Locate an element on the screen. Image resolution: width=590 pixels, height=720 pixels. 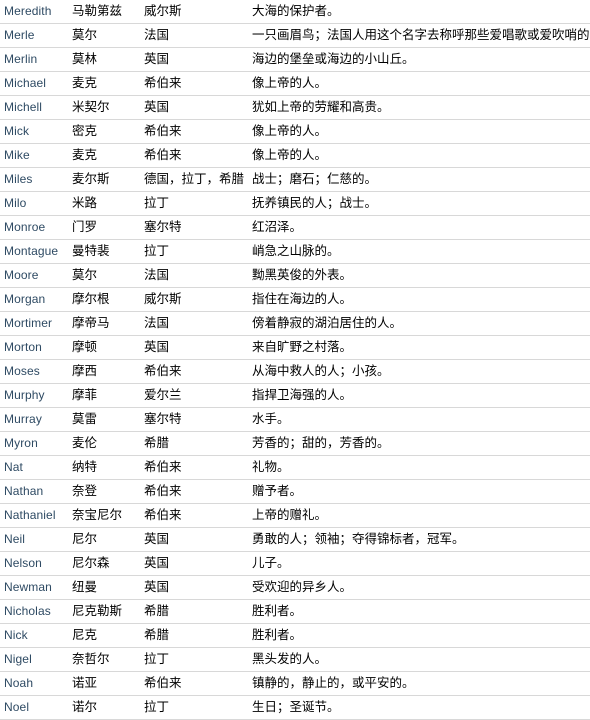
cell-chinese-transliteration: 奈宝尼尔 is located at coordinates (108, 515).